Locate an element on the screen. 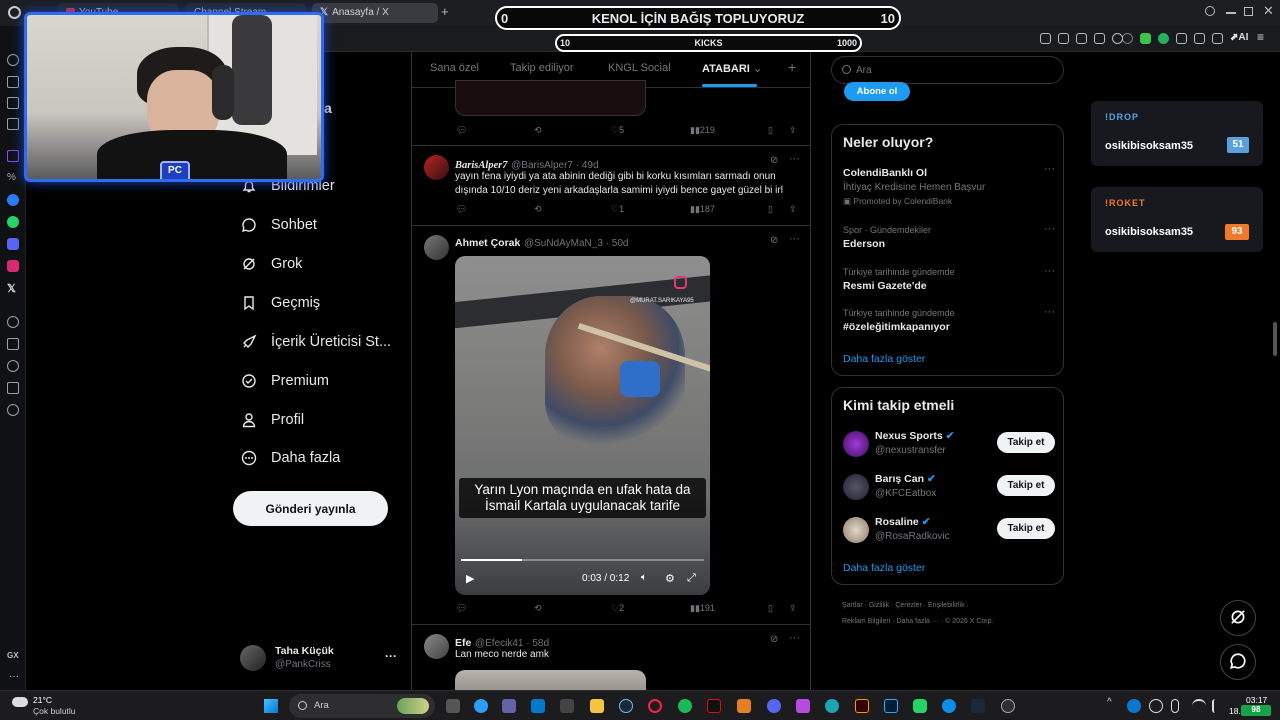 The width and height of the screenshot is (1280, 720). taskbar-search: Ara is located at coordinates (362, 706).